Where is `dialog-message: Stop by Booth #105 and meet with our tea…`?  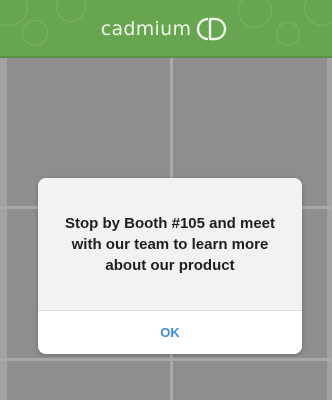 dialog-message: Stop by Booth #105 and meet with our tea… is located at coordinates (170, 244).